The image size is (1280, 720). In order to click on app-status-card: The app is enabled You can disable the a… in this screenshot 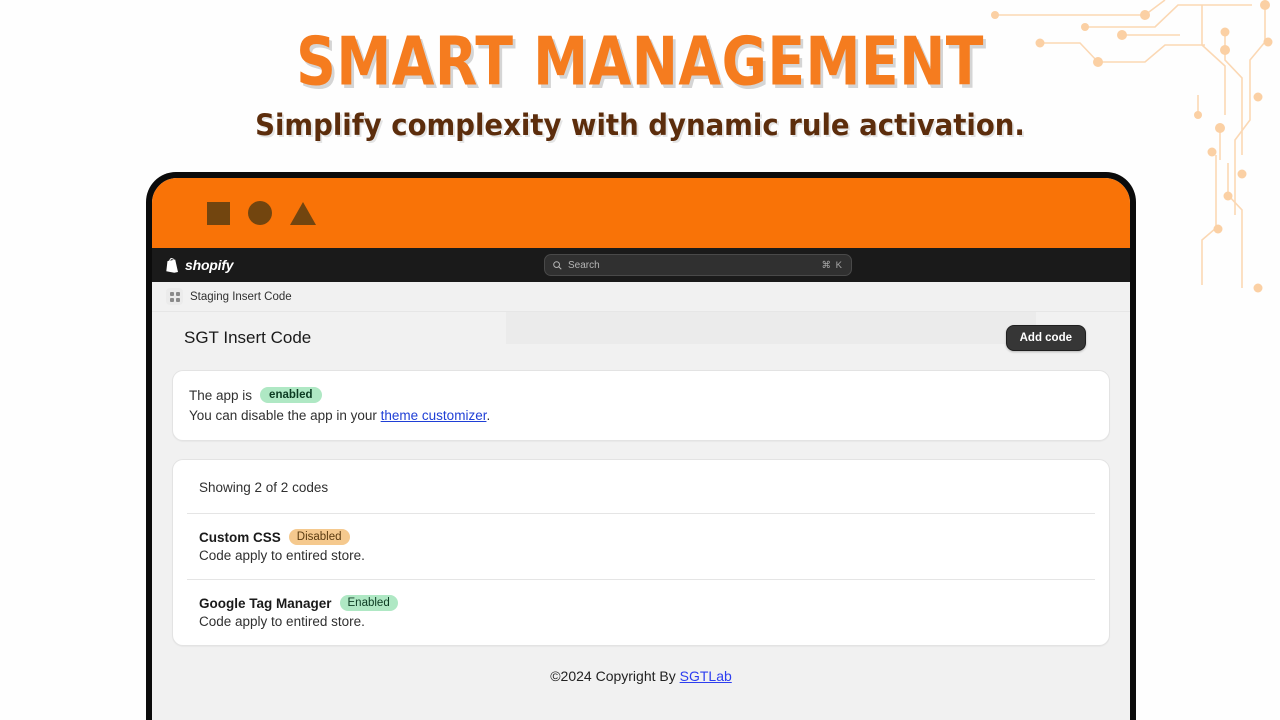, I will do `click(641, 405)`.